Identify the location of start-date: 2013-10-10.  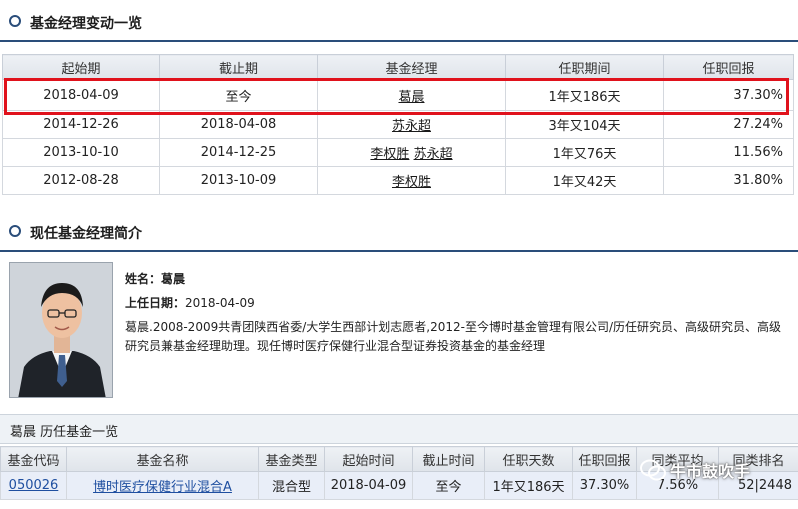
(81, 152).